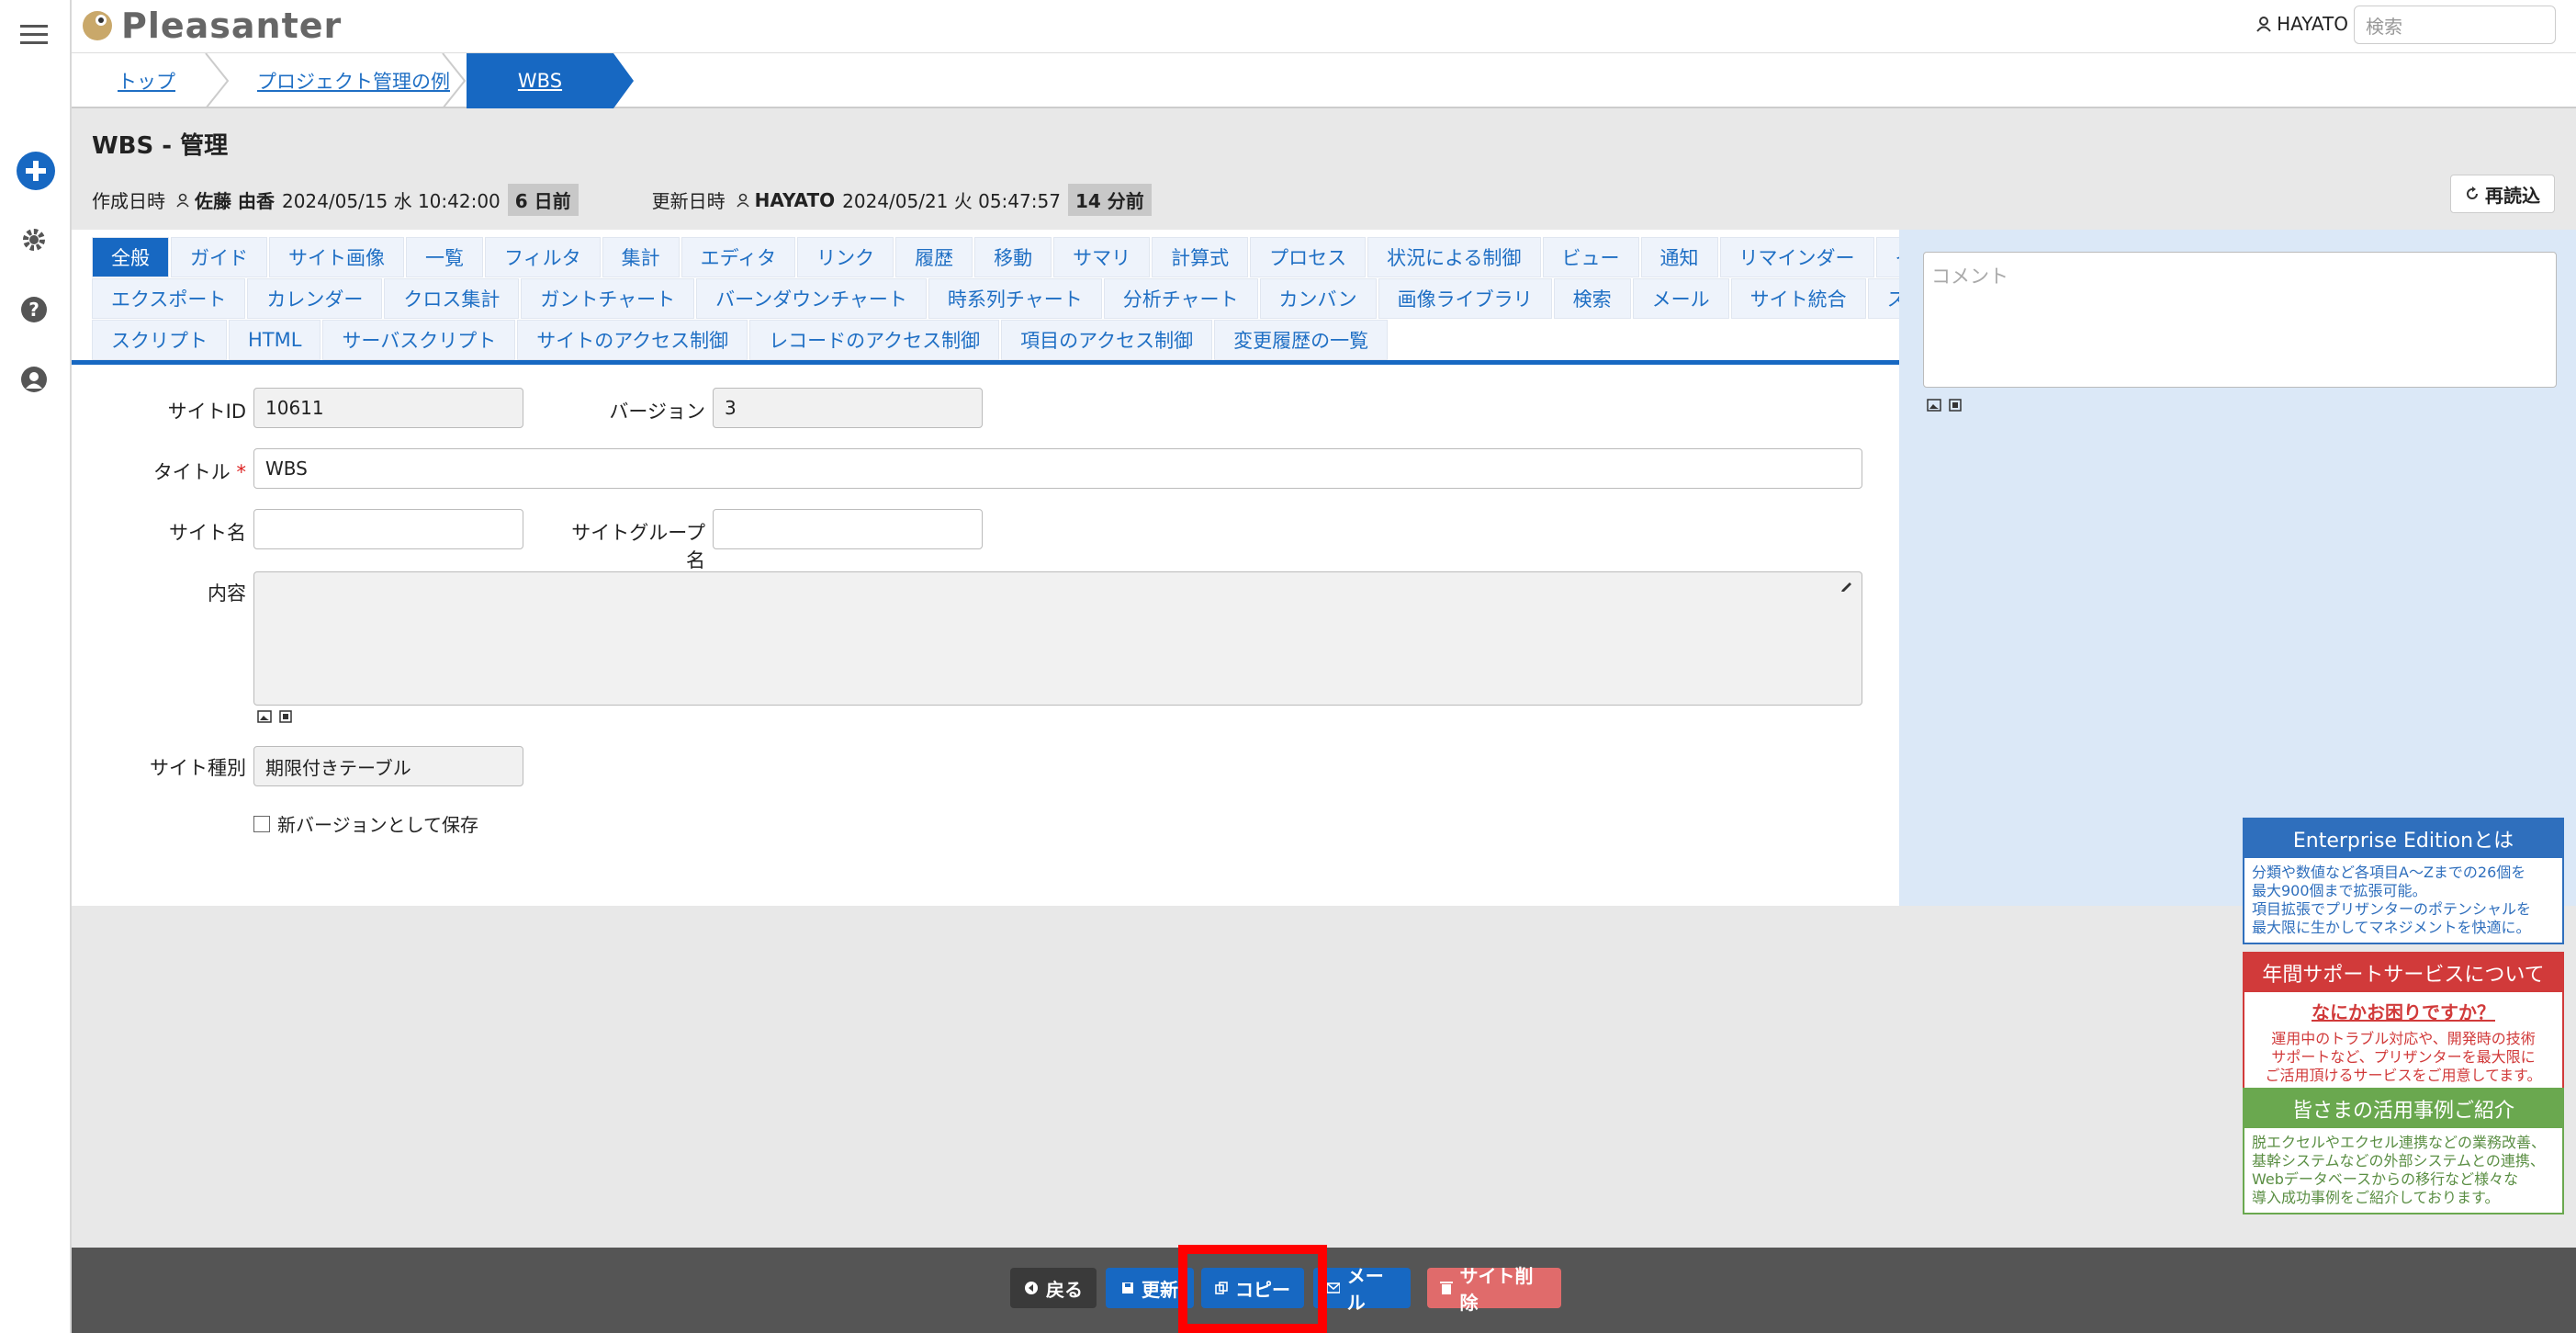 Image resolution: width=2576 pixels, height=1333 pixels. Describe the element at coordinates (315, 298) in the screenshot. I see `tab-item: カレンダー` at that location.